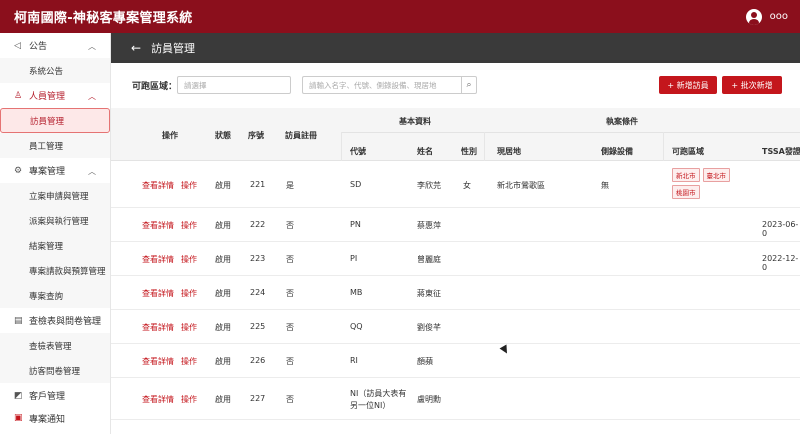 This screenshot has width=800, height=434. Describe the element at coordinates (55, 270) in the screenshot. I see `sidebar-item-billing: 專案請款與預算管理` at that location.